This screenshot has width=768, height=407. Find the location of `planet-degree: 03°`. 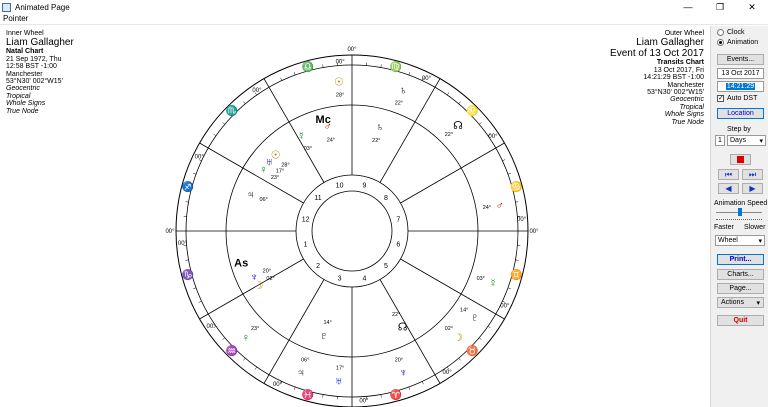

planet-degree: 03° is located at coordinates (308, 149).